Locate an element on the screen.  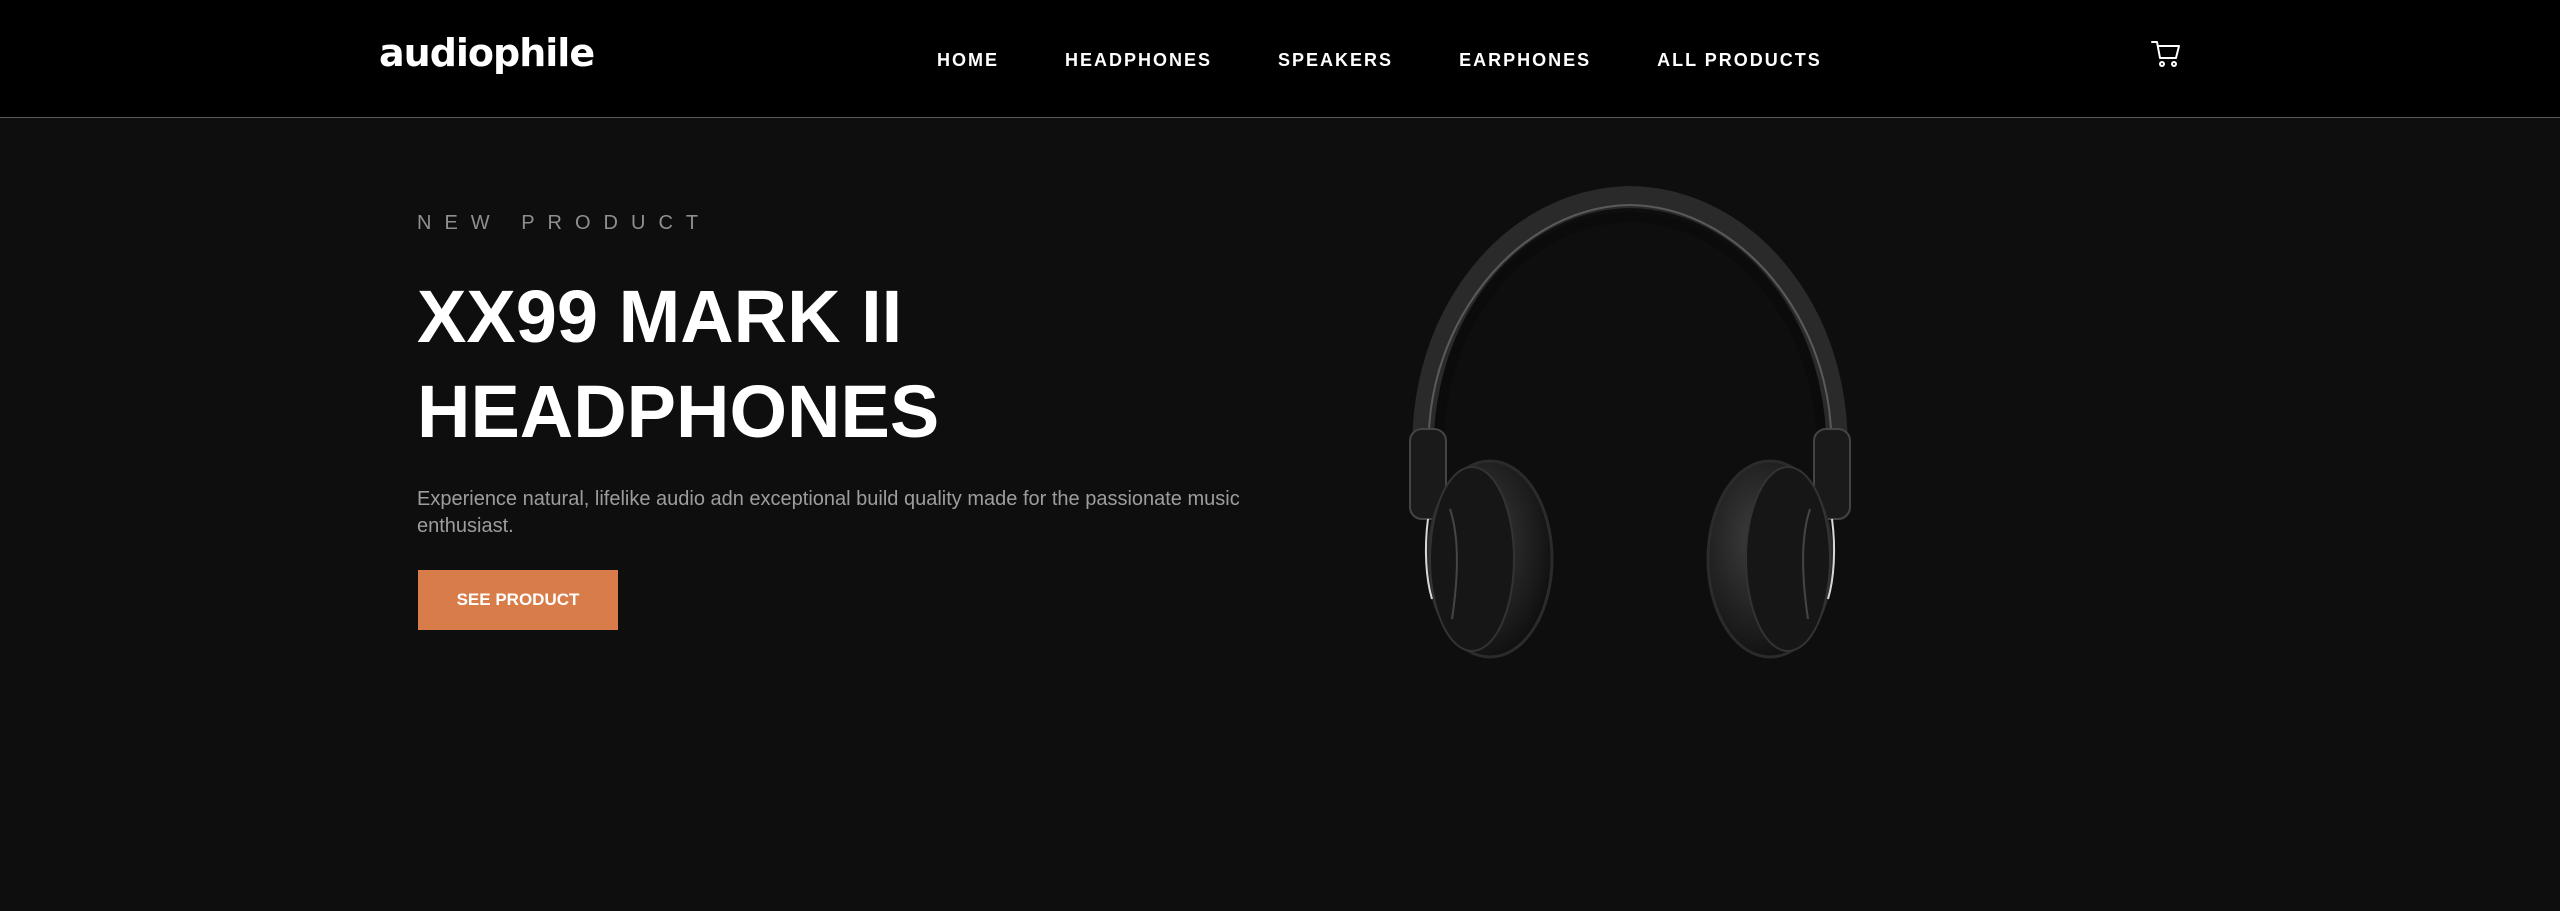
headphones-image is located at coordinates (1630, 439).